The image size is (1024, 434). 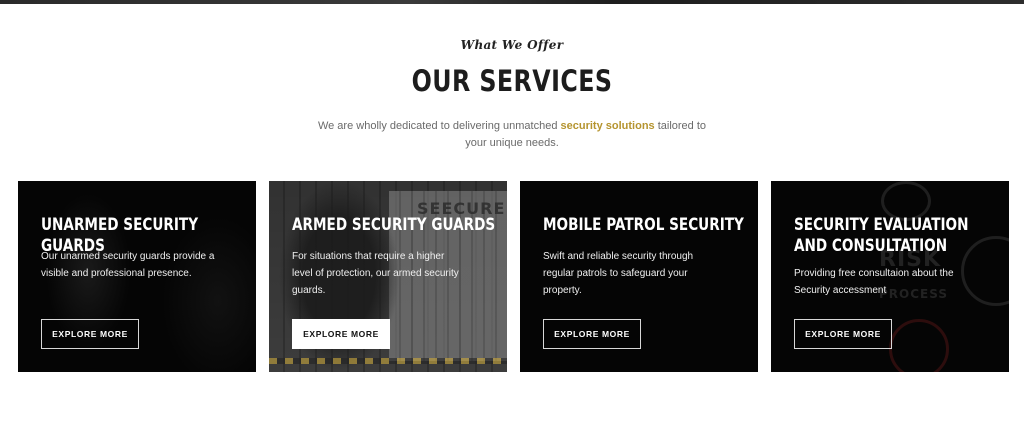 What do you see at coordinates (919, 345) in the screenshot?
I see `decor-ring` at bounding box center [919, 345].